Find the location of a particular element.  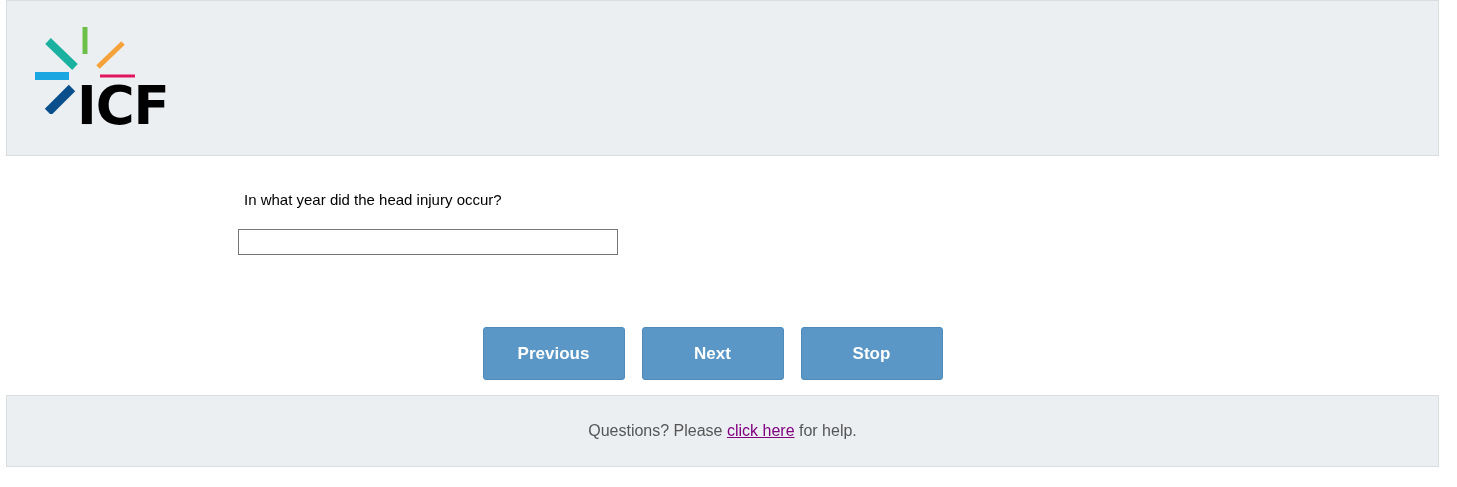

help-link: click here is located at coordinates (760, 430).